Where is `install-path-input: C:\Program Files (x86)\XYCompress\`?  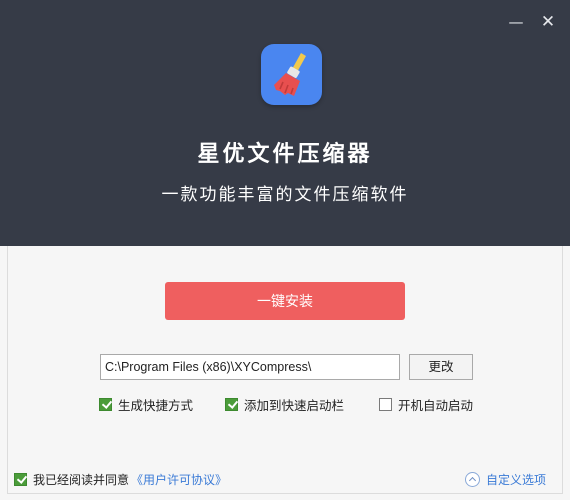
install-path-input: C:\Program Files (x86)\XYCompress\ is located at coordinates (250, 367).